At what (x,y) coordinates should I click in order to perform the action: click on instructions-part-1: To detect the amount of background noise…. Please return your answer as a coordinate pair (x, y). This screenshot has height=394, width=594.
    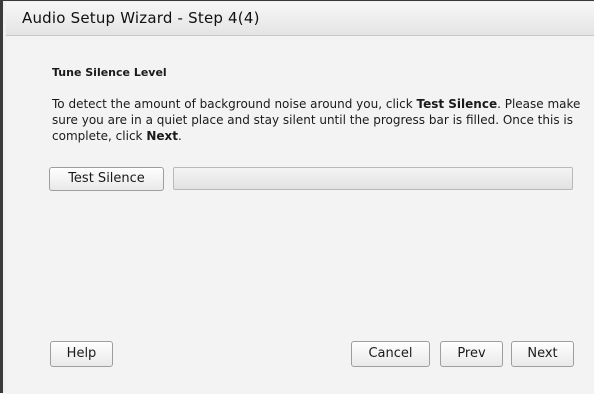
    Looking at the image, I should click on (234, 104).